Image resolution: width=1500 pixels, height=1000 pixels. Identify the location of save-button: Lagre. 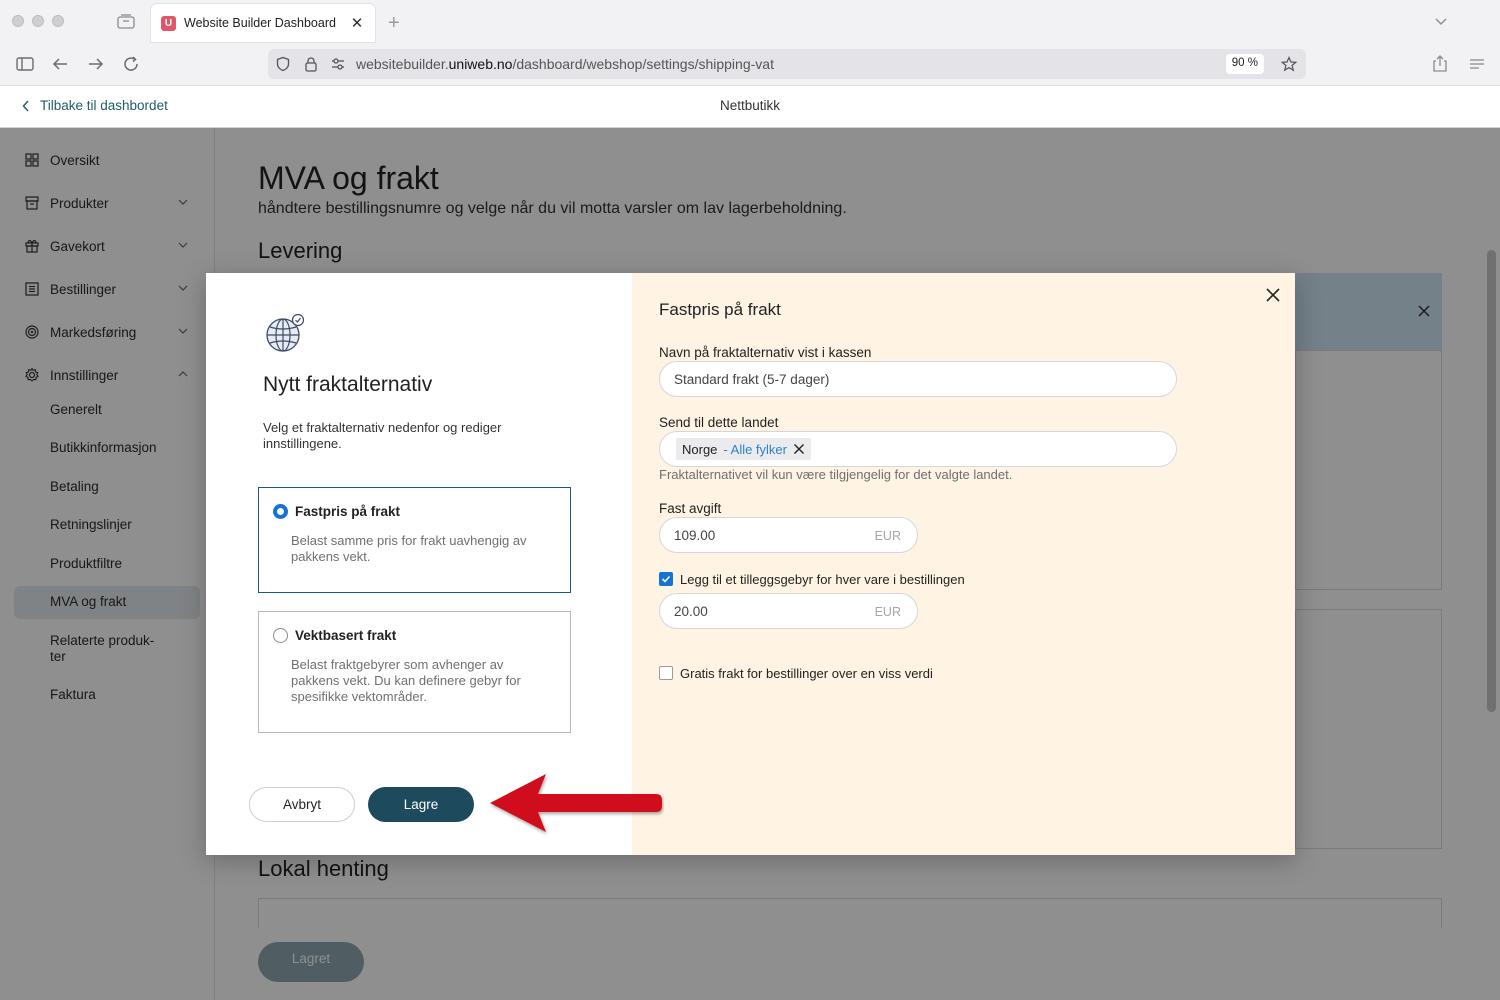
(421, 804).